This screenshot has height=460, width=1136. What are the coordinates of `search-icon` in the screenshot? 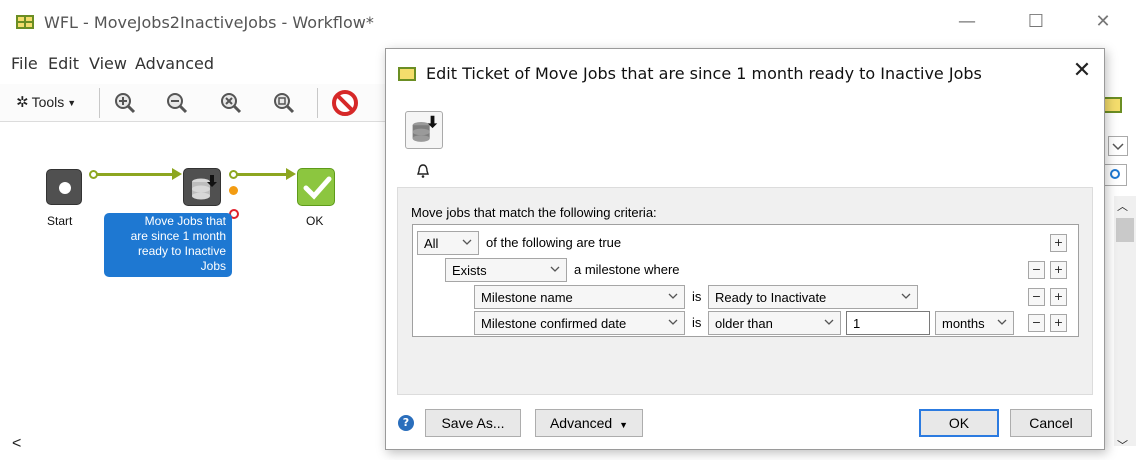 It's located at (1115, 174).